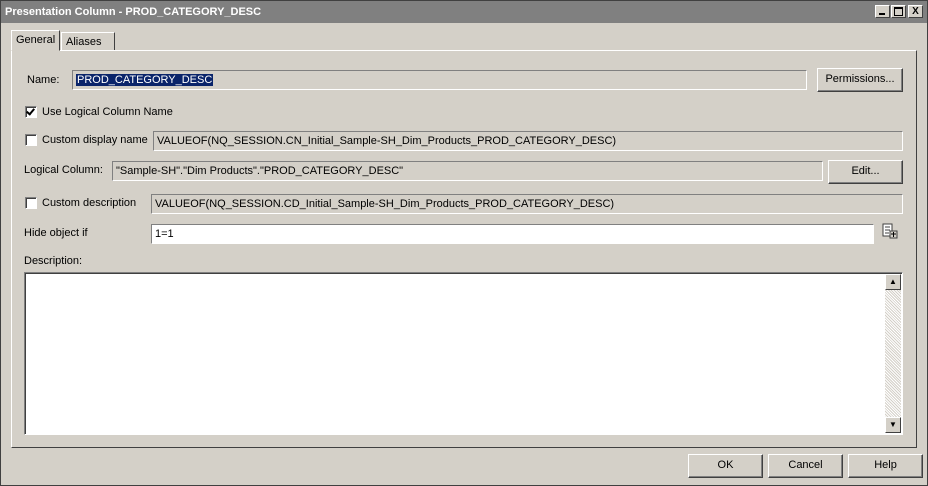 This screenshot has height=486, width=928. What do you see at coordinates (893, 425) in the screenshot?
I see `scroll-down-arrow-icon: ▼` at bounding box center [893, 425].